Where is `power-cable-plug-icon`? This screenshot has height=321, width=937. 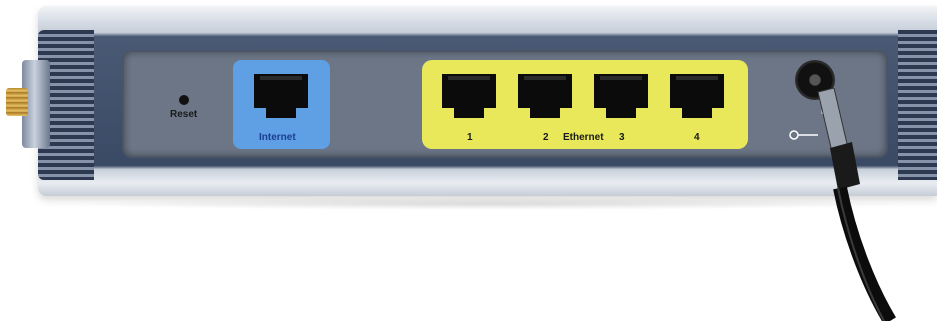
power-cable-plug-icon is located at coordinates (856, 204).